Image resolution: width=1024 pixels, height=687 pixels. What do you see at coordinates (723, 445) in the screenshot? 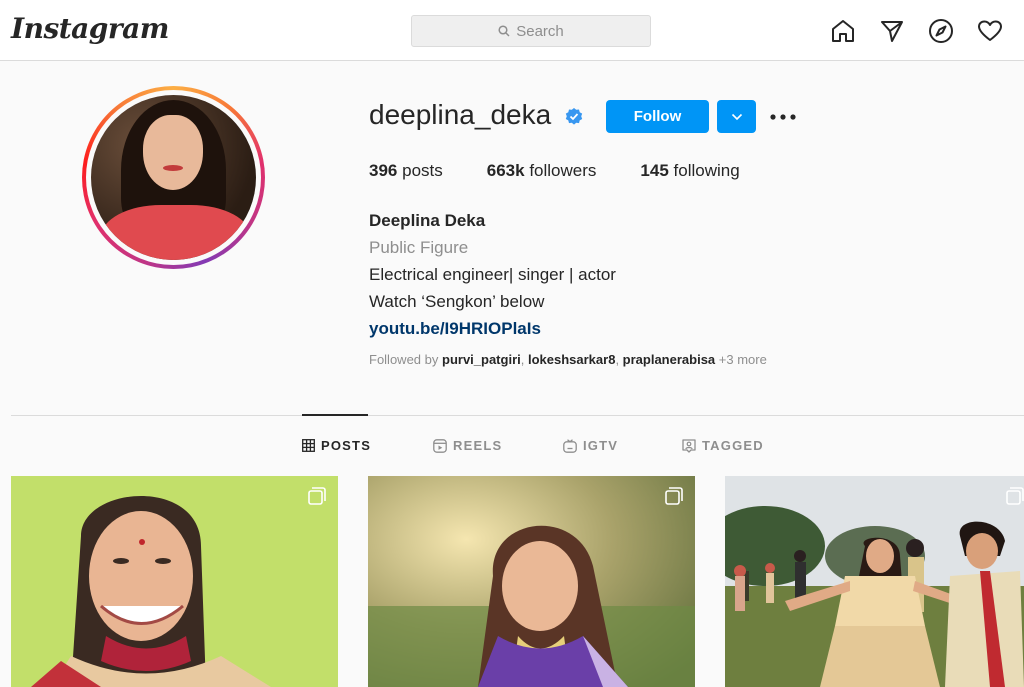
I see `tab-tagged: TAGGED` at bounding box center [723, 445].